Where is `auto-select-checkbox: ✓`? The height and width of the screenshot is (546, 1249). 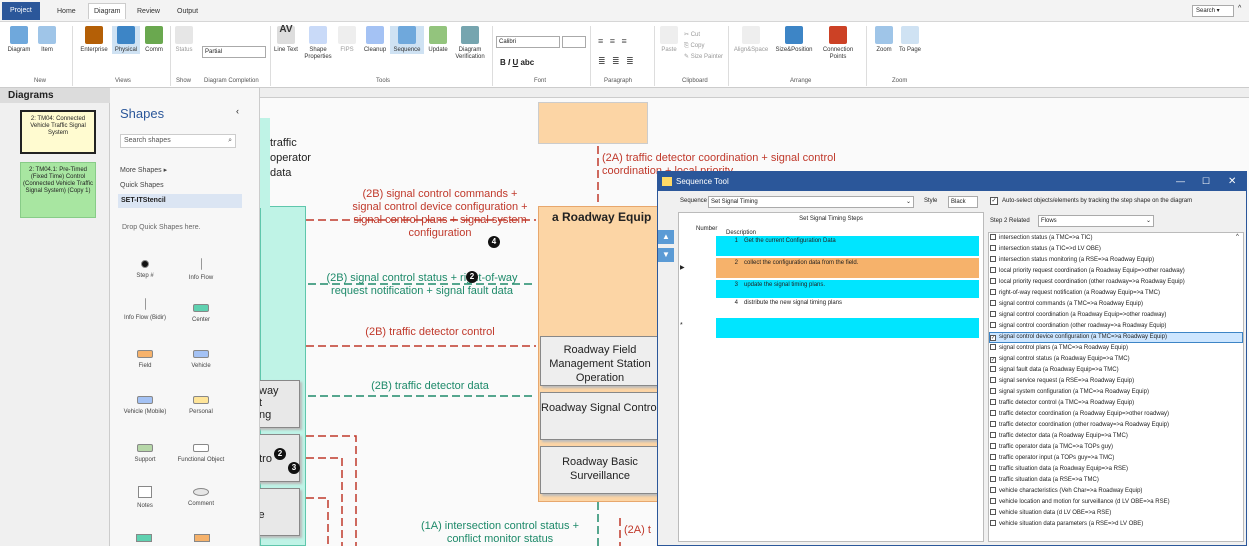 auto-select-checkbox: ✓ is located at coordinates (994, 201).